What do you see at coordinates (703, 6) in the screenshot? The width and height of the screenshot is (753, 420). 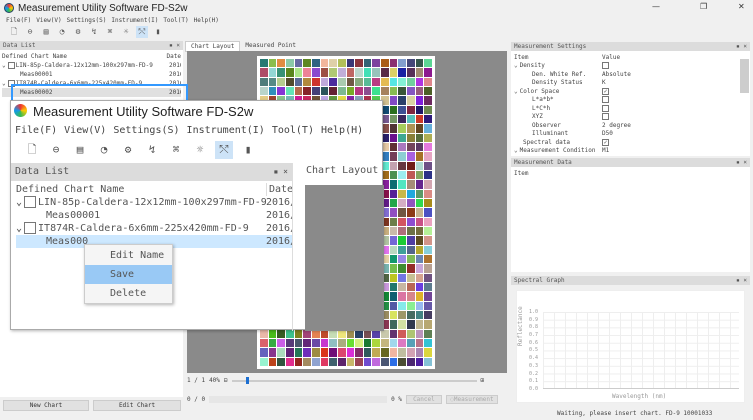 I see `maximize-button: ❐` at bounding box center [703, 6].